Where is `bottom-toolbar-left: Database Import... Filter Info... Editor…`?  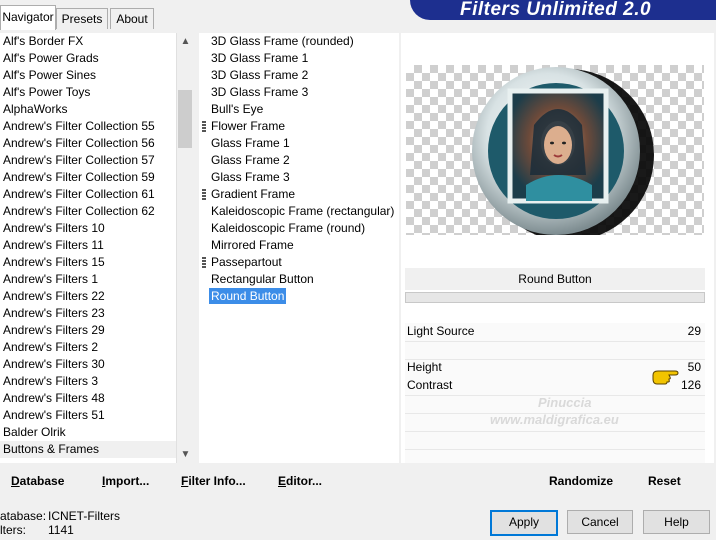
bottom-toolbar-left: Database Import... Filter Info... Editor… is located at coordinates (200, 480).